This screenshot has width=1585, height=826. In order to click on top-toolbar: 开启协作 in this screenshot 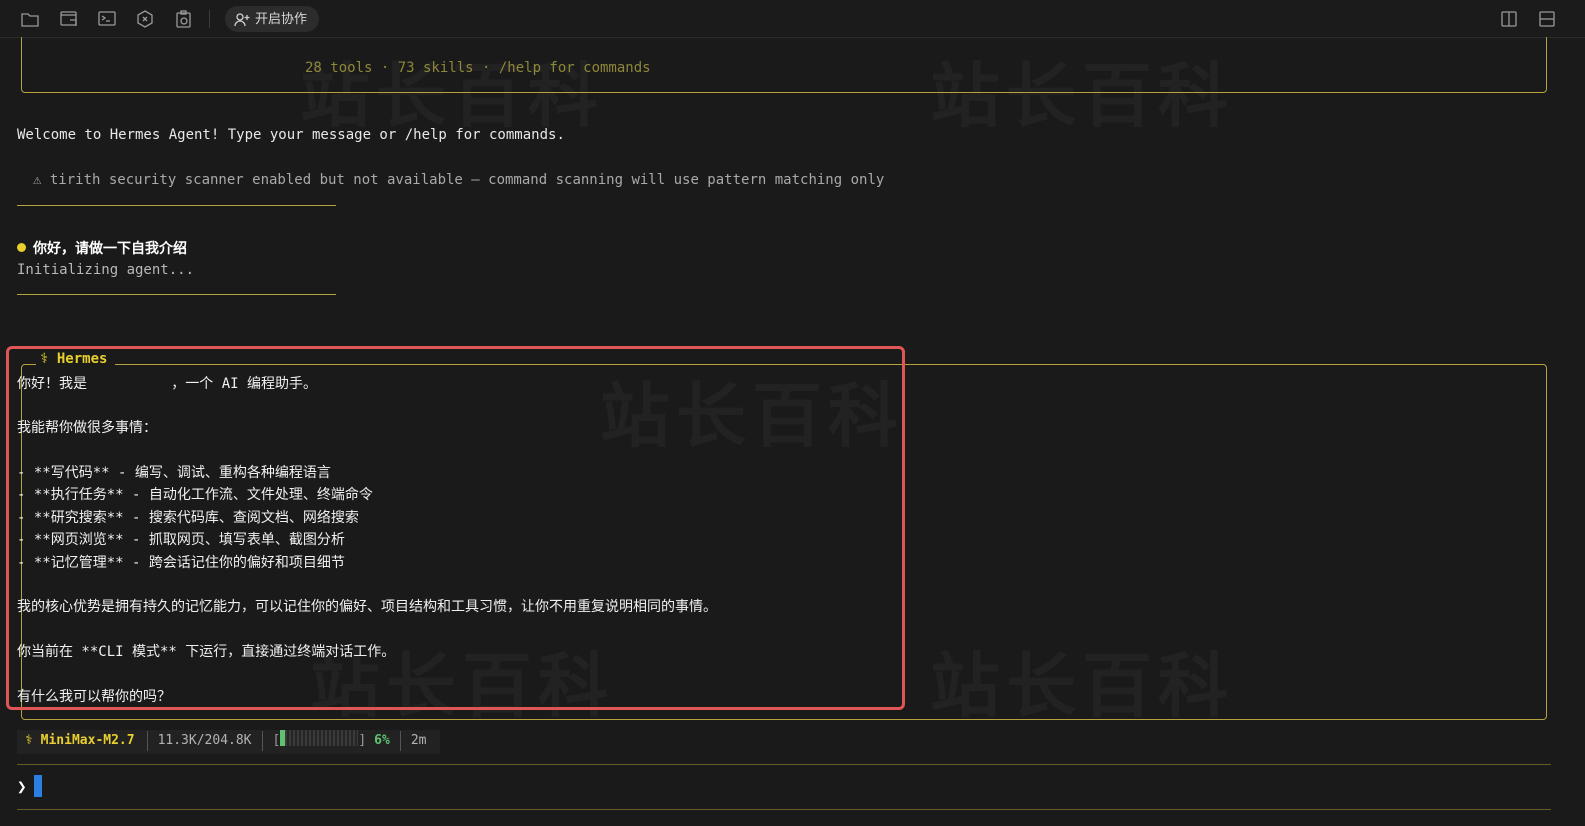, I will do `click(792, 19)`.